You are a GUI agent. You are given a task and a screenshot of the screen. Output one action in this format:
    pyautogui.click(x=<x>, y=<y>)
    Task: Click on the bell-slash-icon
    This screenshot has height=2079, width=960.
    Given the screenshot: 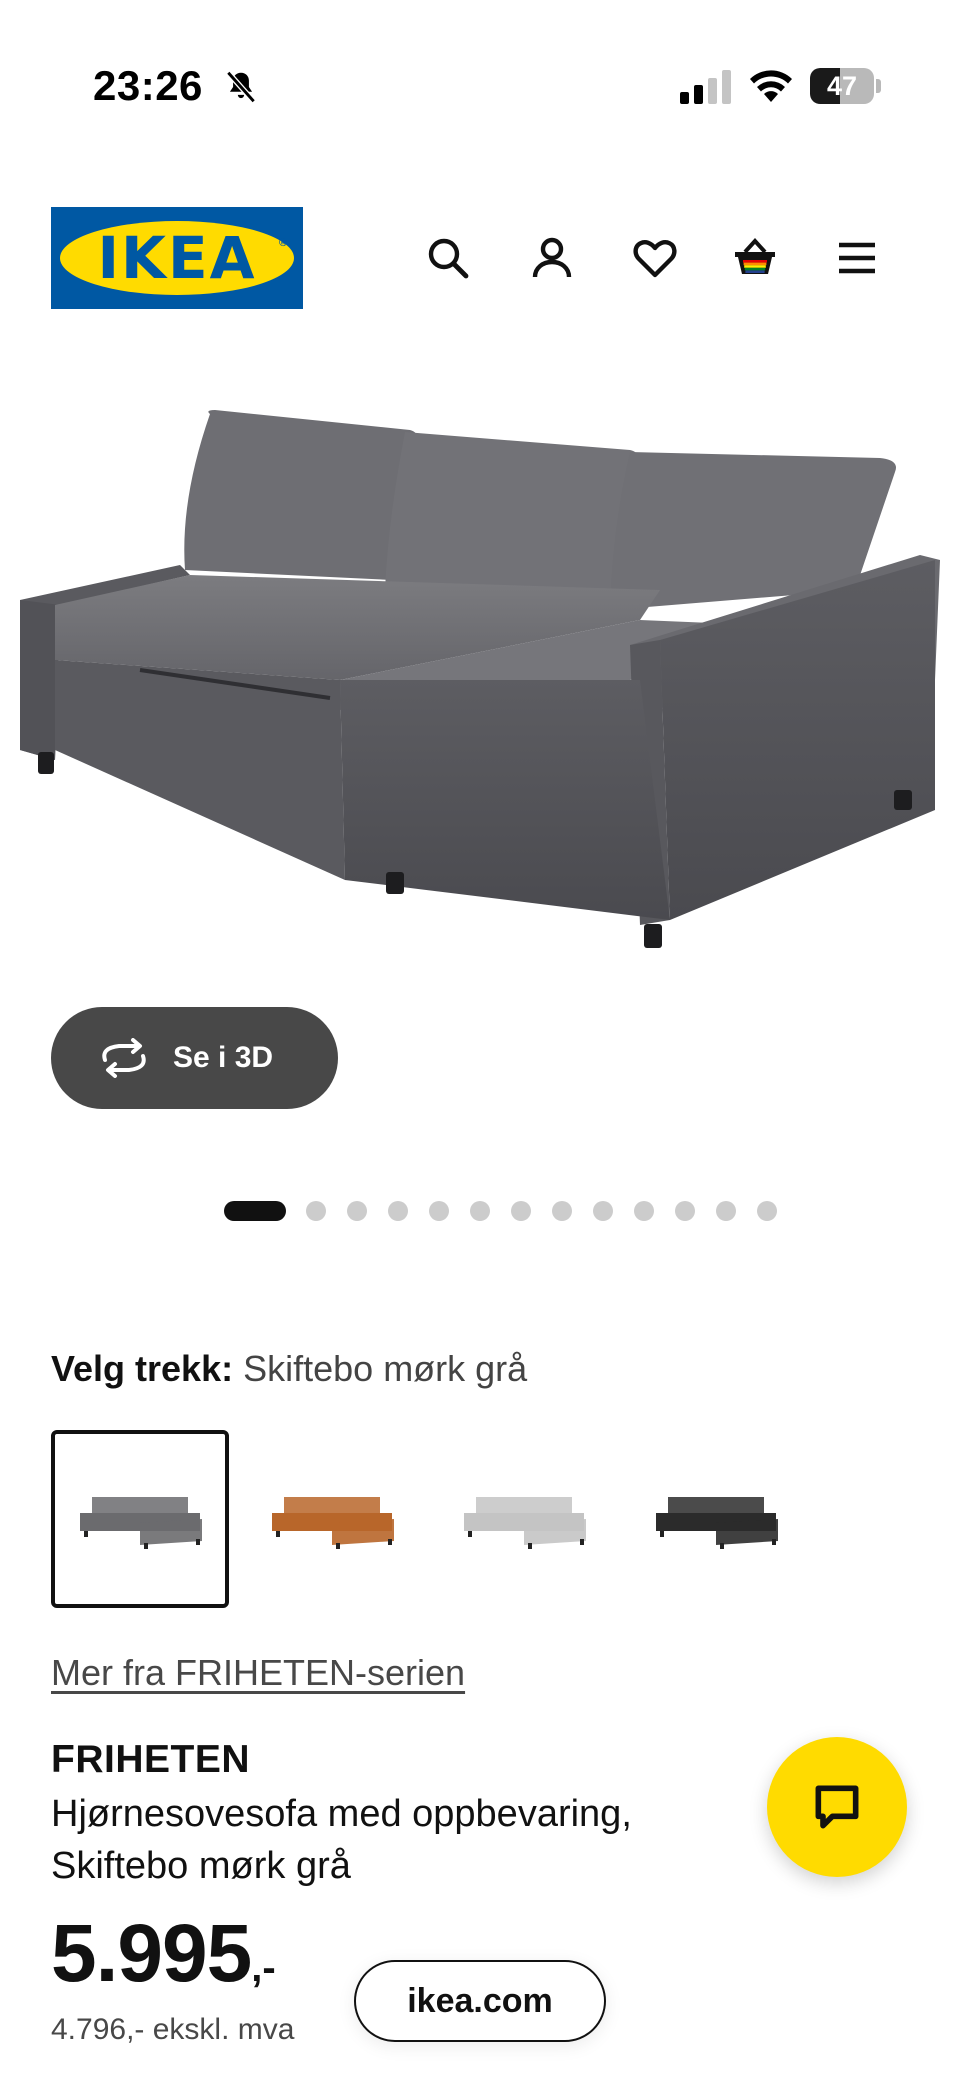 What is the action you would take?
    pyautogui.click(x=241, y=87)
    